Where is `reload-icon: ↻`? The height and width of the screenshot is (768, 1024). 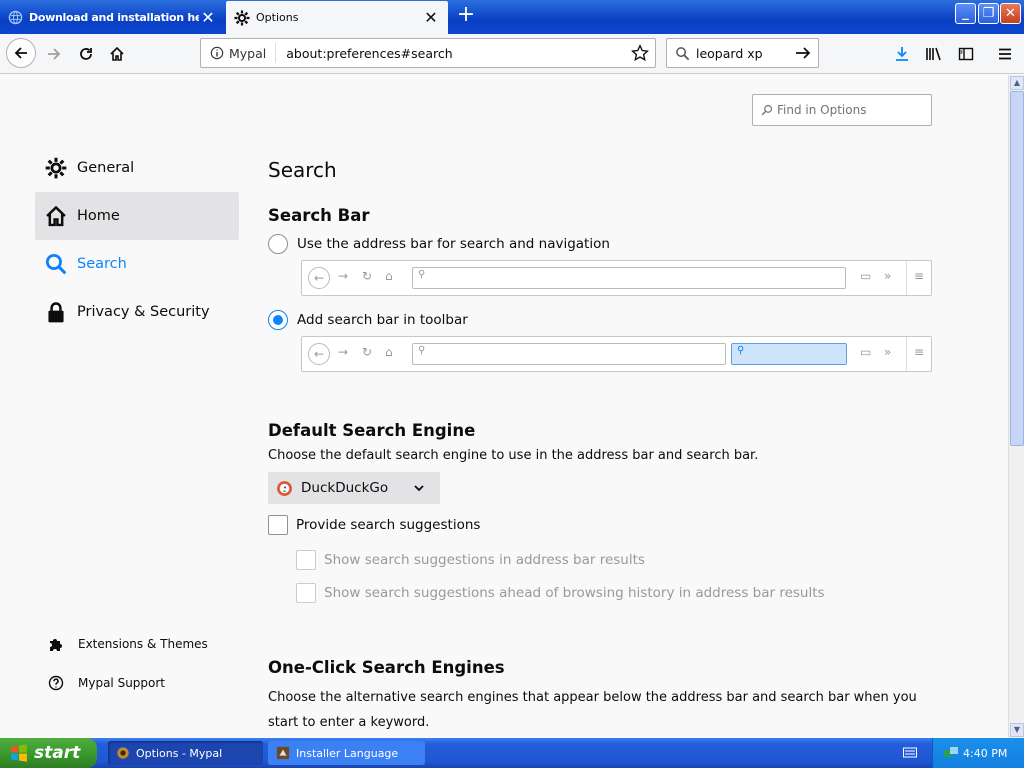
reload-icon: ↻ is located at coordinates (367, 352).